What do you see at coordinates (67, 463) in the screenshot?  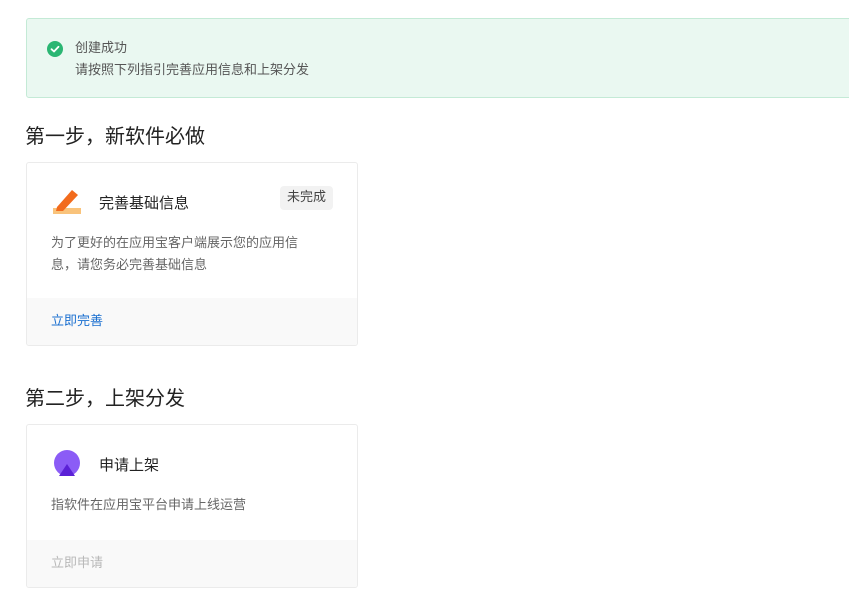 I see `publish-icon` at bounding box center [67, 463].